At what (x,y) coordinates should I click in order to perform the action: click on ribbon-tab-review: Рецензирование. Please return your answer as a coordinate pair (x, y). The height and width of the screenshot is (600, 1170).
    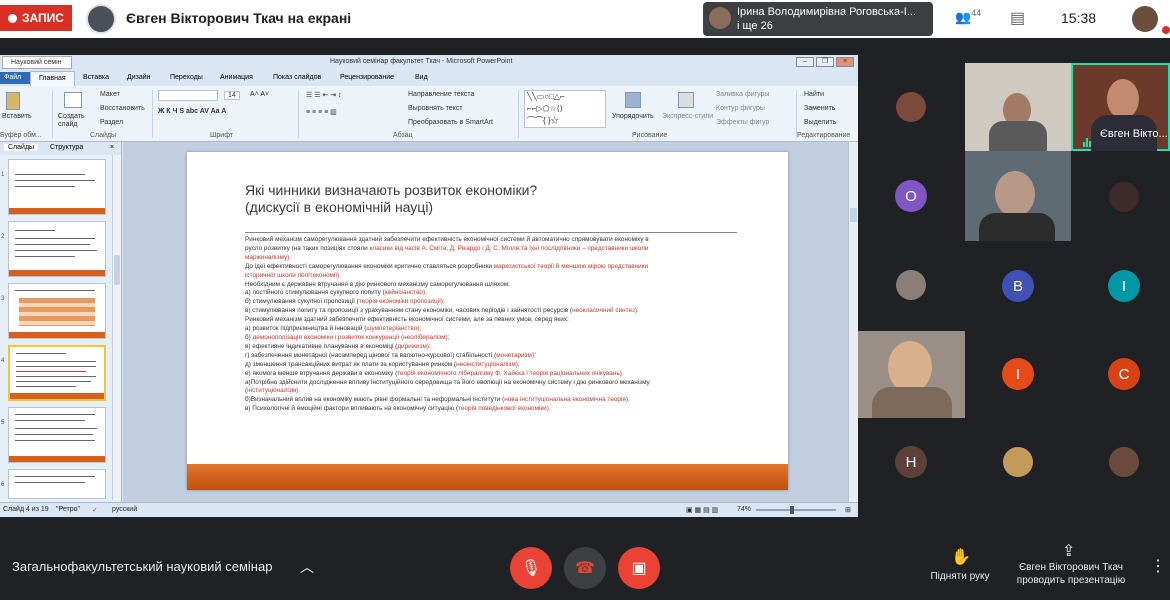
    Looking at the image, I should click on (367, 77).